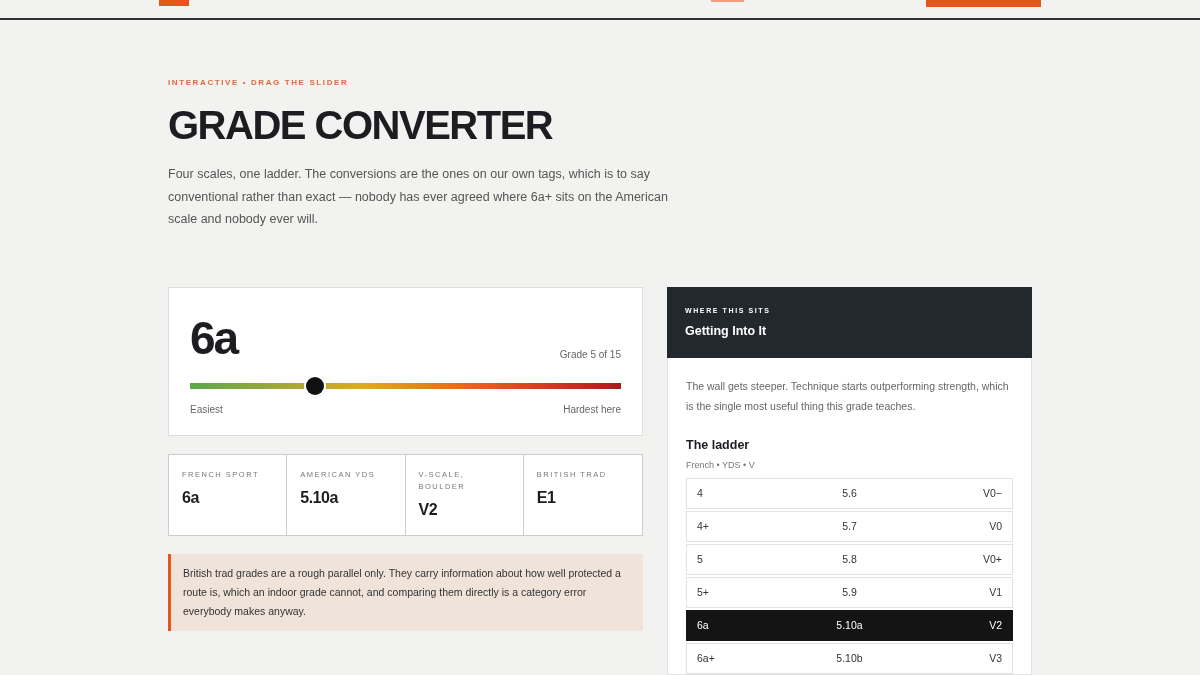 This screenshot has width=1200, height=675. I want to click on ladder-row: 4+ 5.7 V0, so click(849, 526).